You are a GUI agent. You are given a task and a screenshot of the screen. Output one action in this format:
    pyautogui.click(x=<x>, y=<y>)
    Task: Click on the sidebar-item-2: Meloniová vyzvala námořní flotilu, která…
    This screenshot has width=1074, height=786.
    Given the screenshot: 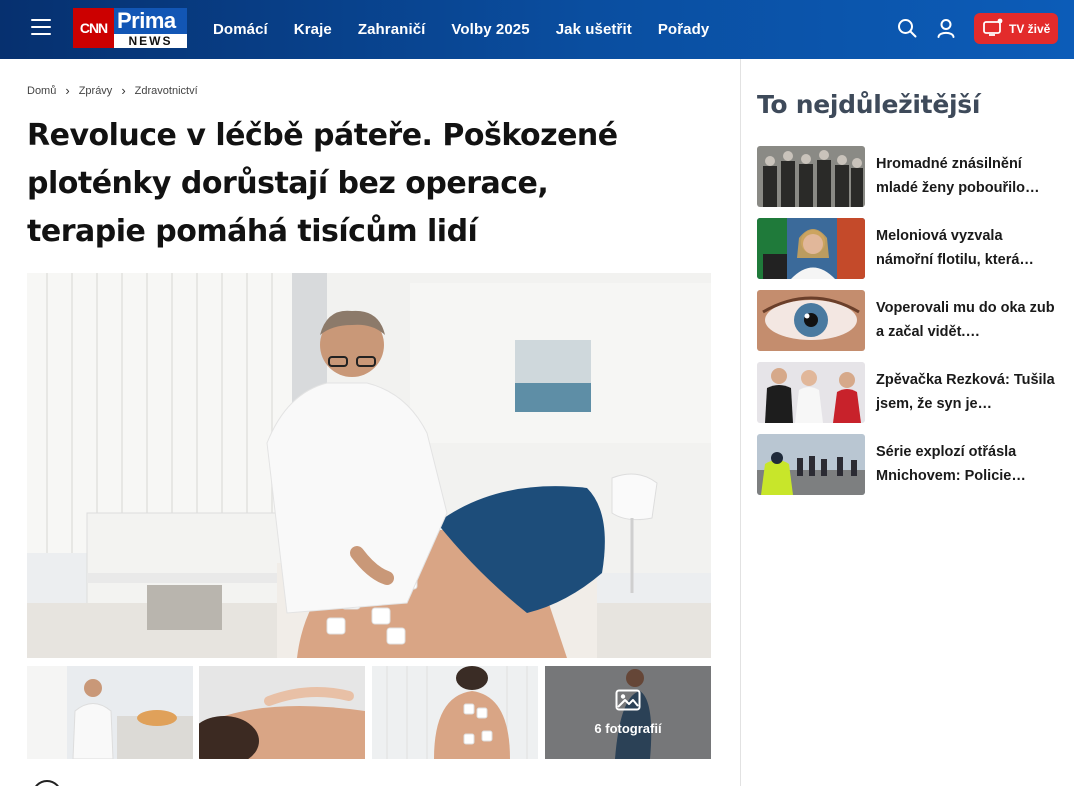 What is the action you would take?
    pyautogui.click(x=907, y=248)
    